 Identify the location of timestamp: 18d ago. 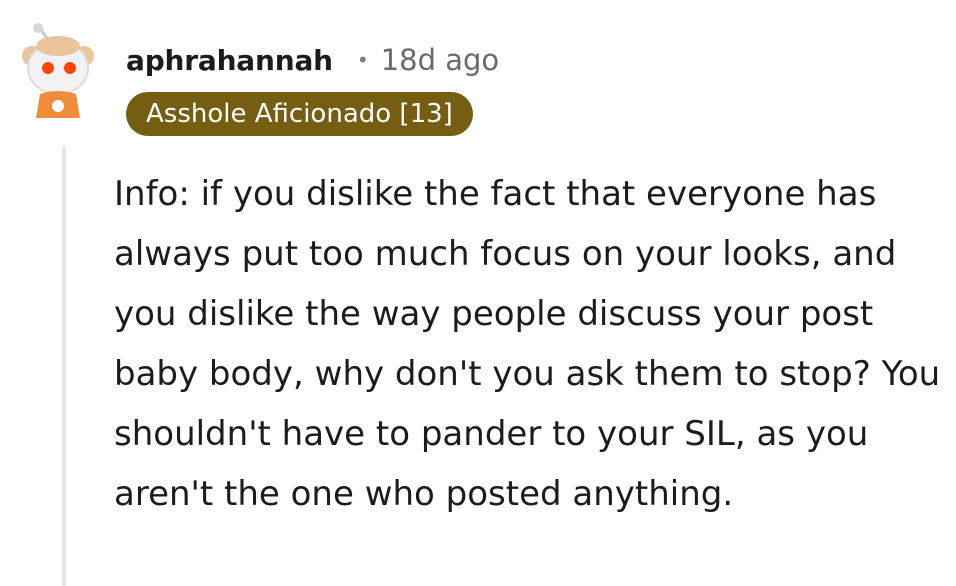
(440, 60).